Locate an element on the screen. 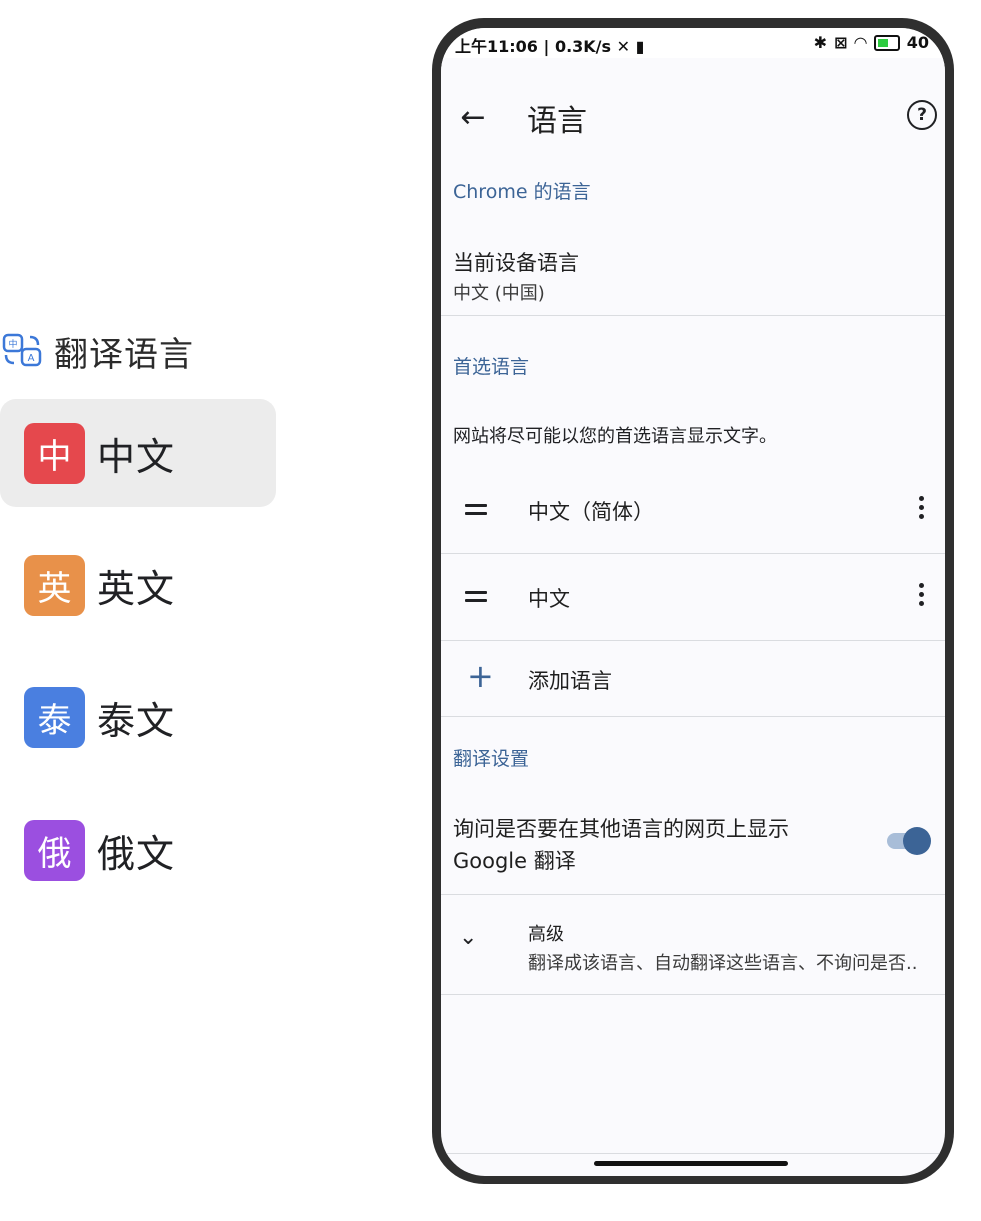 The image size is (981, 1221). language-option-english: 英 英文 is located at coordinates (138, 585).